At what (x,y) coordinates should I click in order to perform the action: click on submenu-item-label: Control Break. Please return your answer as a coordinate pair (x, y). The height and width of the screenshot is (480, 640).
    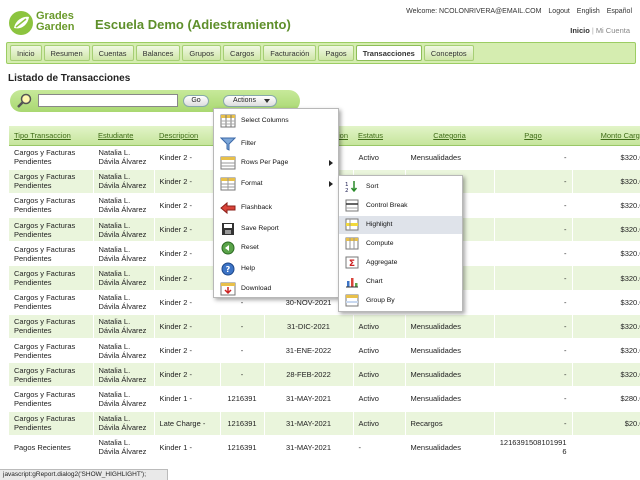
    Looking at the image, I should click on (387, 205).